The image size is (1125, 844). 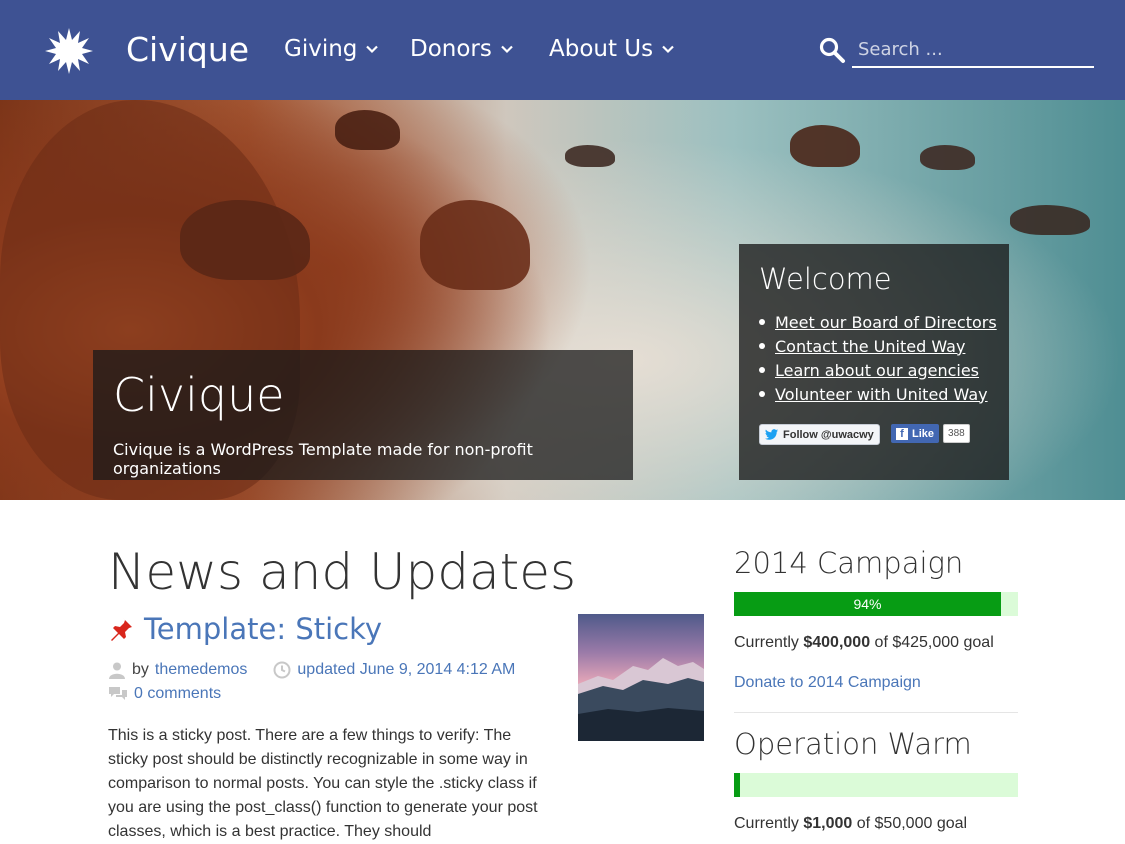 I want to click on section-heading: News and Updates, so click(x=342, y=572).